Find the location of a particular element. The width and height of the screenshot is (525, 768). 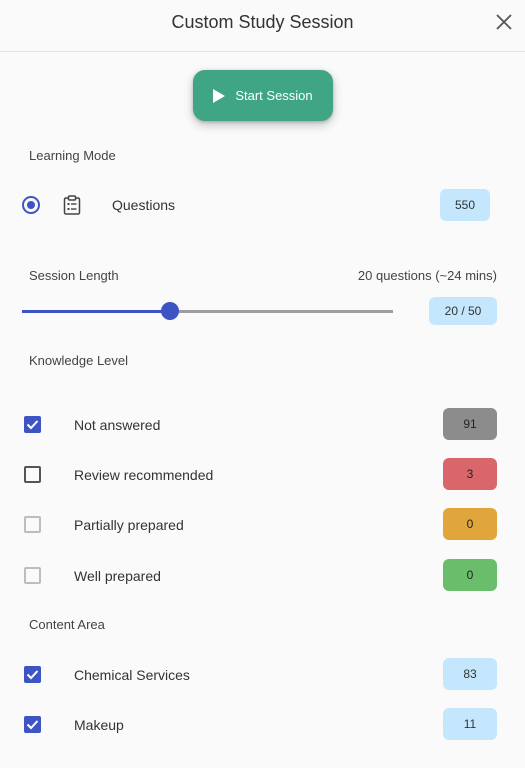

partially-prepared-checkbox is located at coordinates (32, 524).